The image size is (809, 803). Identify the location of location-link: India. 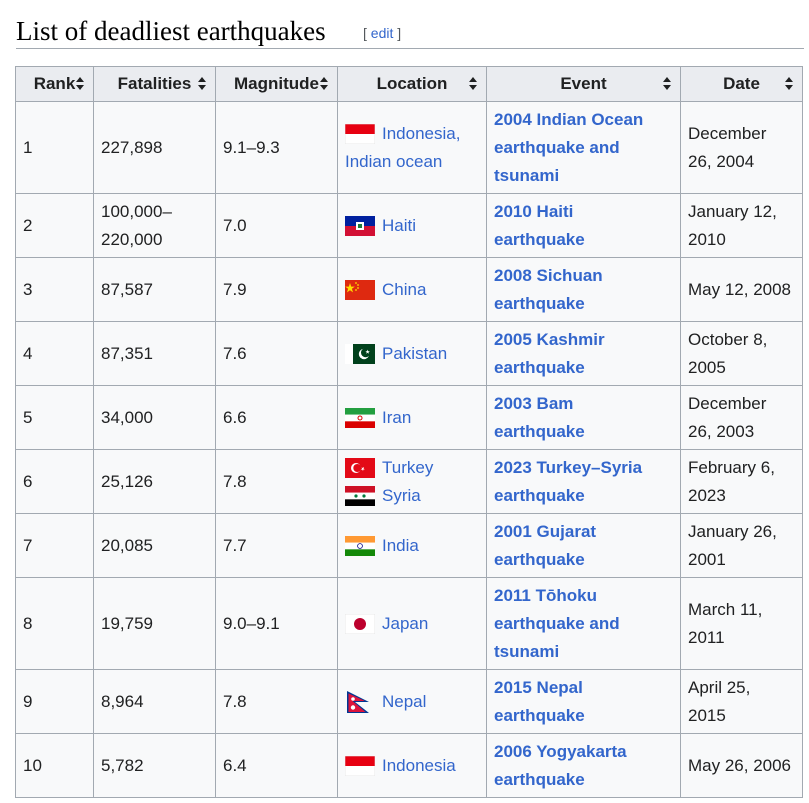
(400, 546).